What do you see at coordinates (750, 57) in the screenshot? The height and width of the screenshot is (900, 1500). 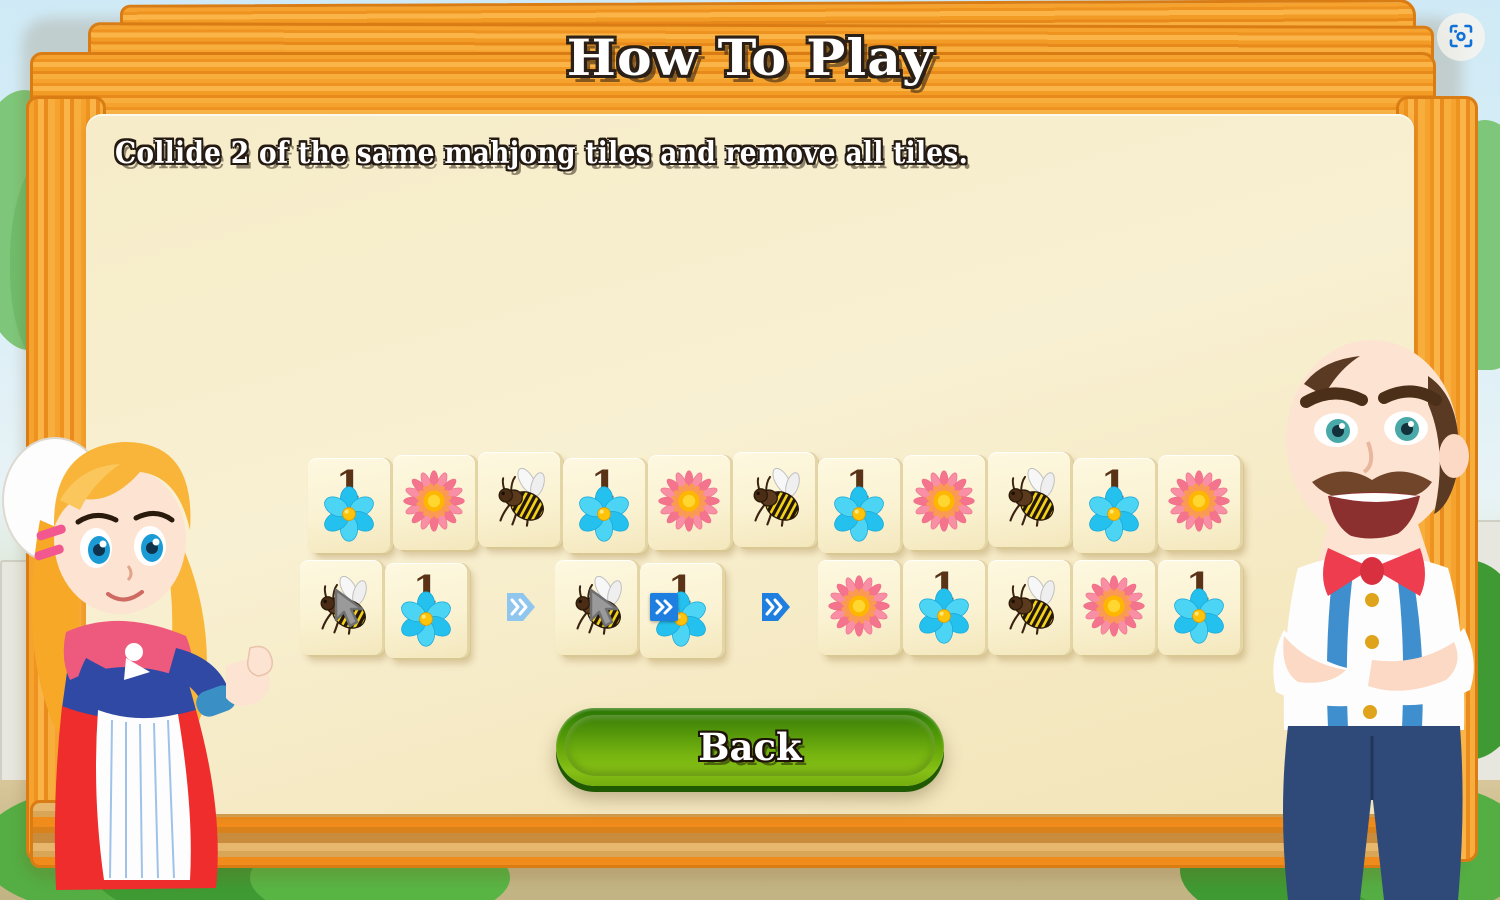 I see `page-title: How To Play` at bounding box center [750, 57].